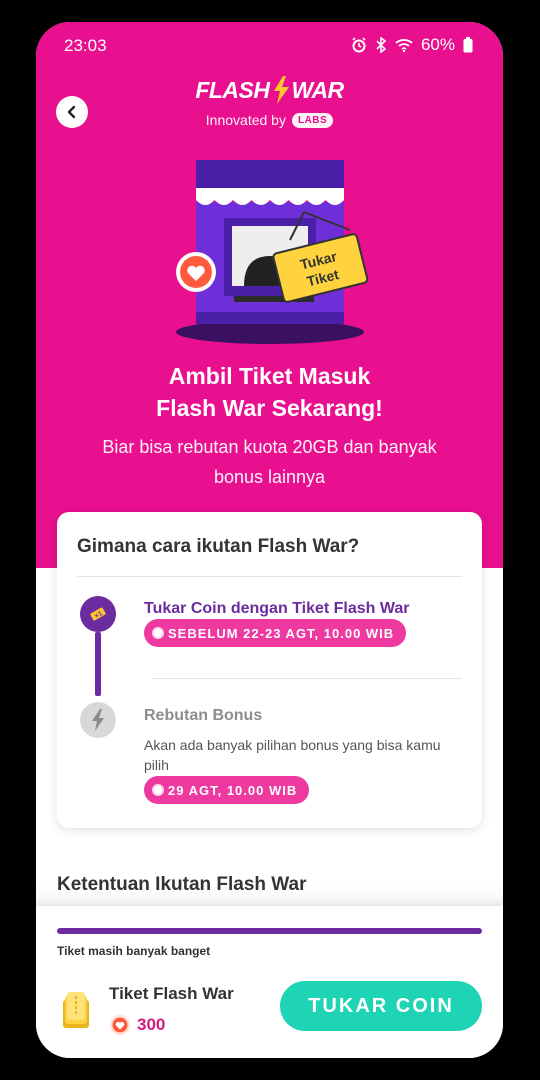  What do you see at coordinates (76, 1010) in the screenshot?
I see `ticket-stack-icon` at bounding box center [76, 1010].